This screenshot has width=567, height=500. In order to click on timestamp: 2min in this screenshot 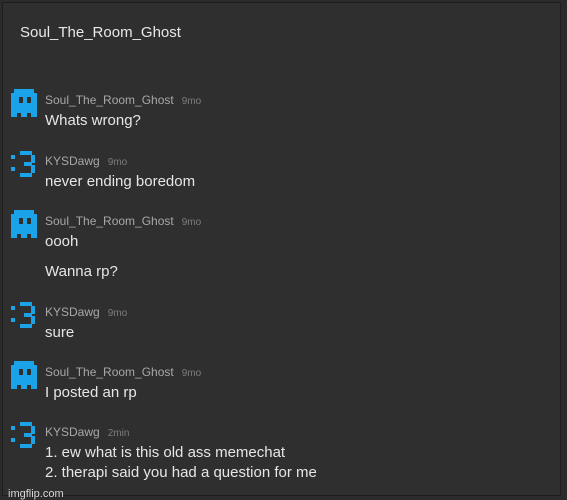, I will do `click(118, 433)`.